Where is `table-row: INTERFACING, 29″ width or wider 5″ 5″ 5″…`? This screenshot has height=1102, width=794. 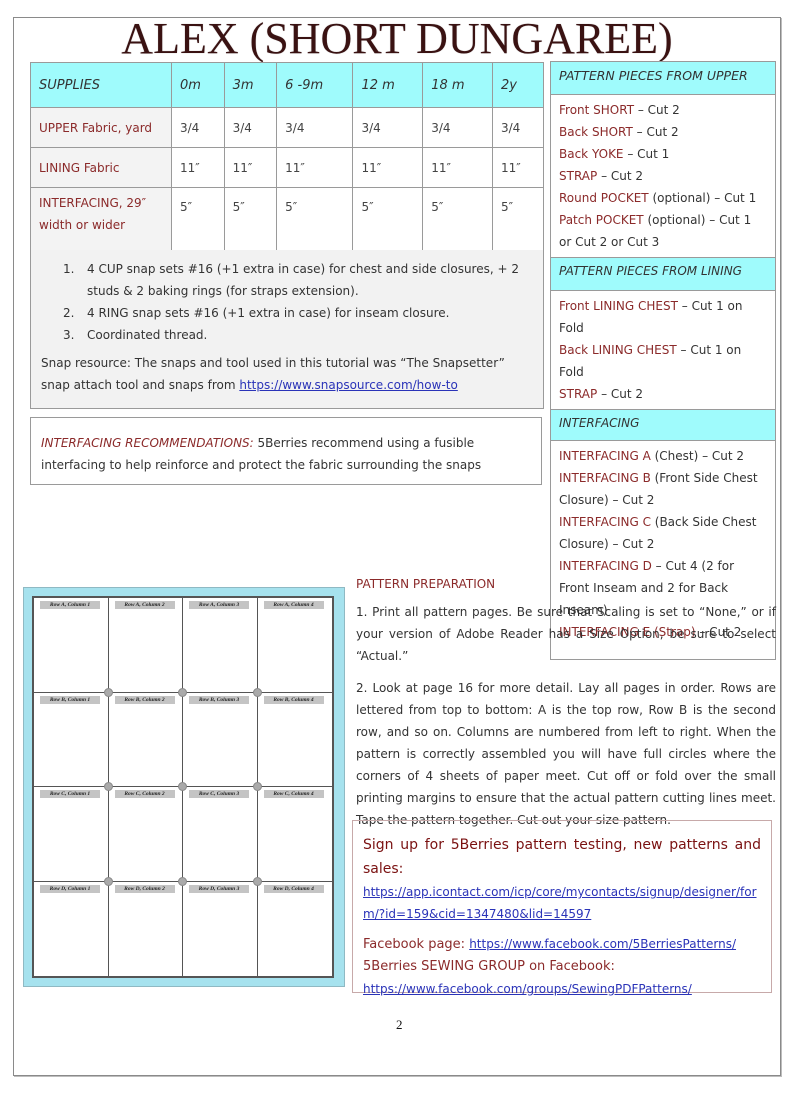
table-row: INTERFACING, 29″ width or wider 5″ 5″ 5″… is located at coordinates (287, 219).